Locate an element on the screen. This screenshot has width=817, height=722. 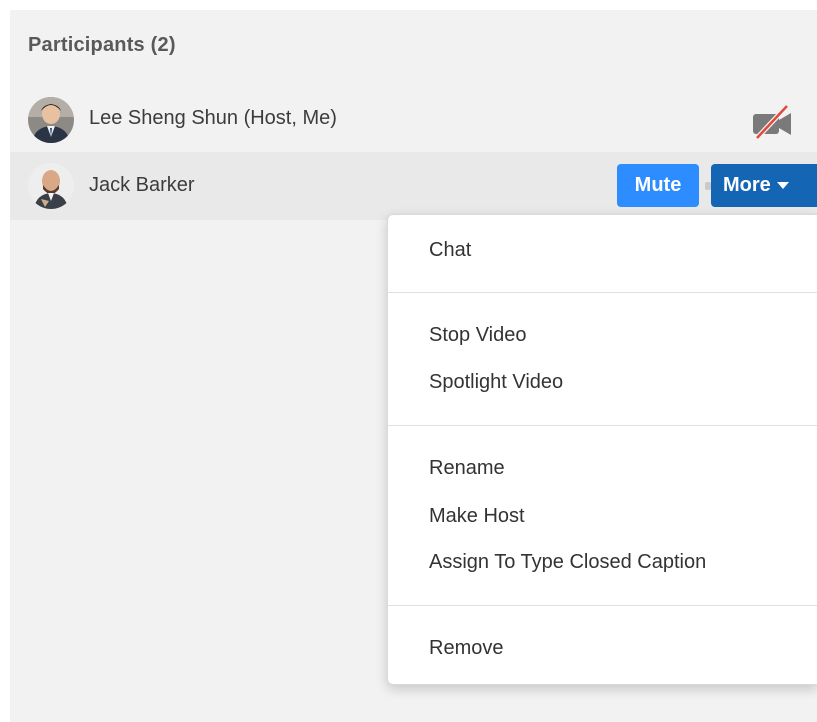
menu-item-spotlight-video: Spotlight Video is located at coordinates (496, 382).